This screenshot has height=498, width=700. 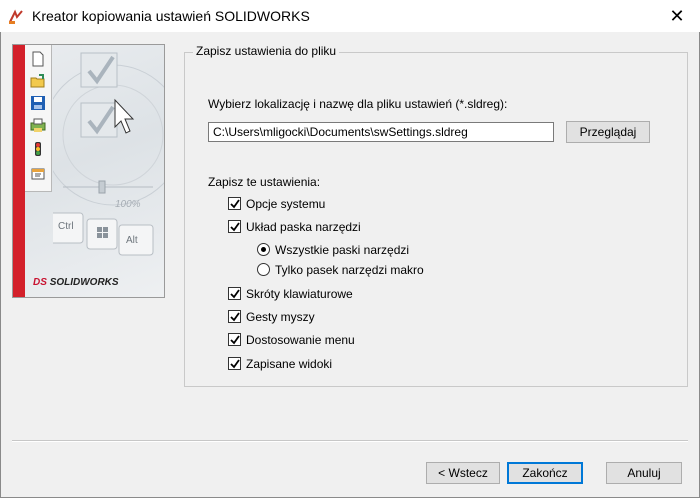 What do you see at coordinates (350, 16) in the screenshot?
I see `title-bar: Kreator kopiowania ustawień SOLIDWORKS ✕` at bounding box center [350, 16].